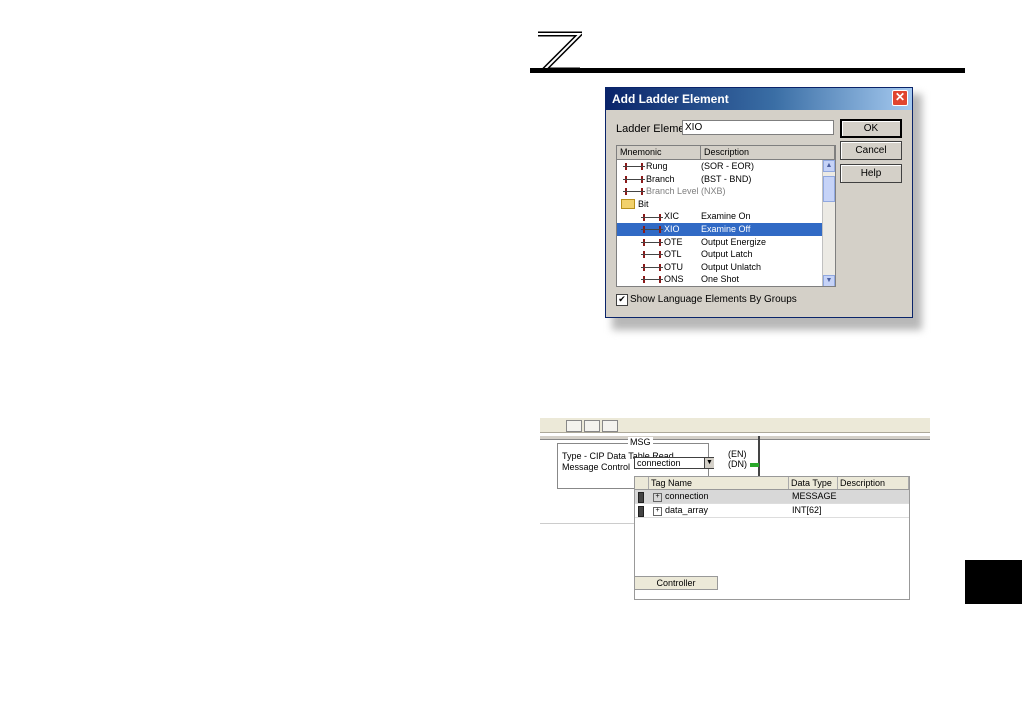 This screenshot has width=1022, height=720. What do you see at coordinates (993, 582) in the screenshot?
I see `chapter-side-tab` at bounding box center [993, 582].